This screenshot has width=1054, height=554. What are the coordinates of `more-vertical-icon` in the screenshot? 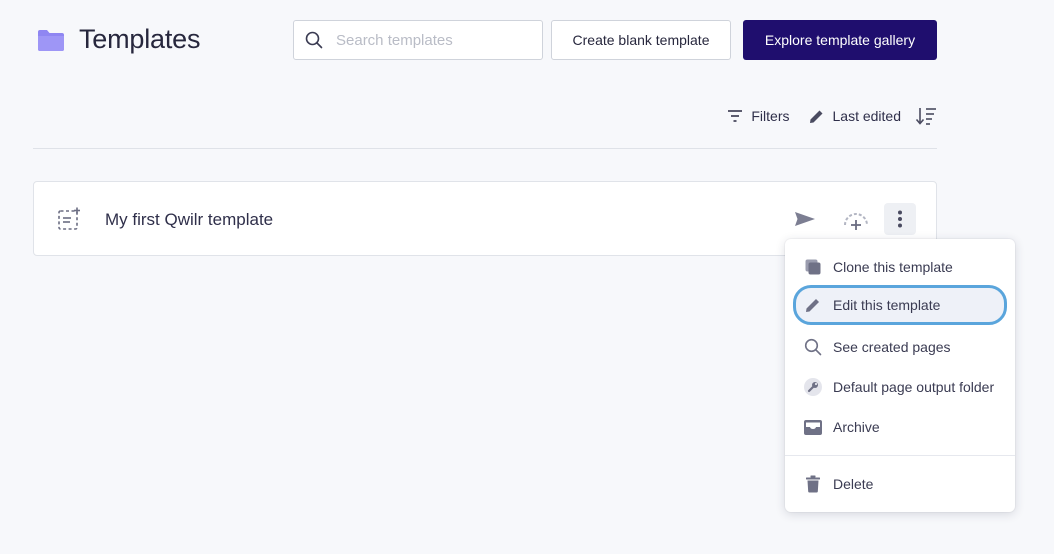 It's located at (900, 219).